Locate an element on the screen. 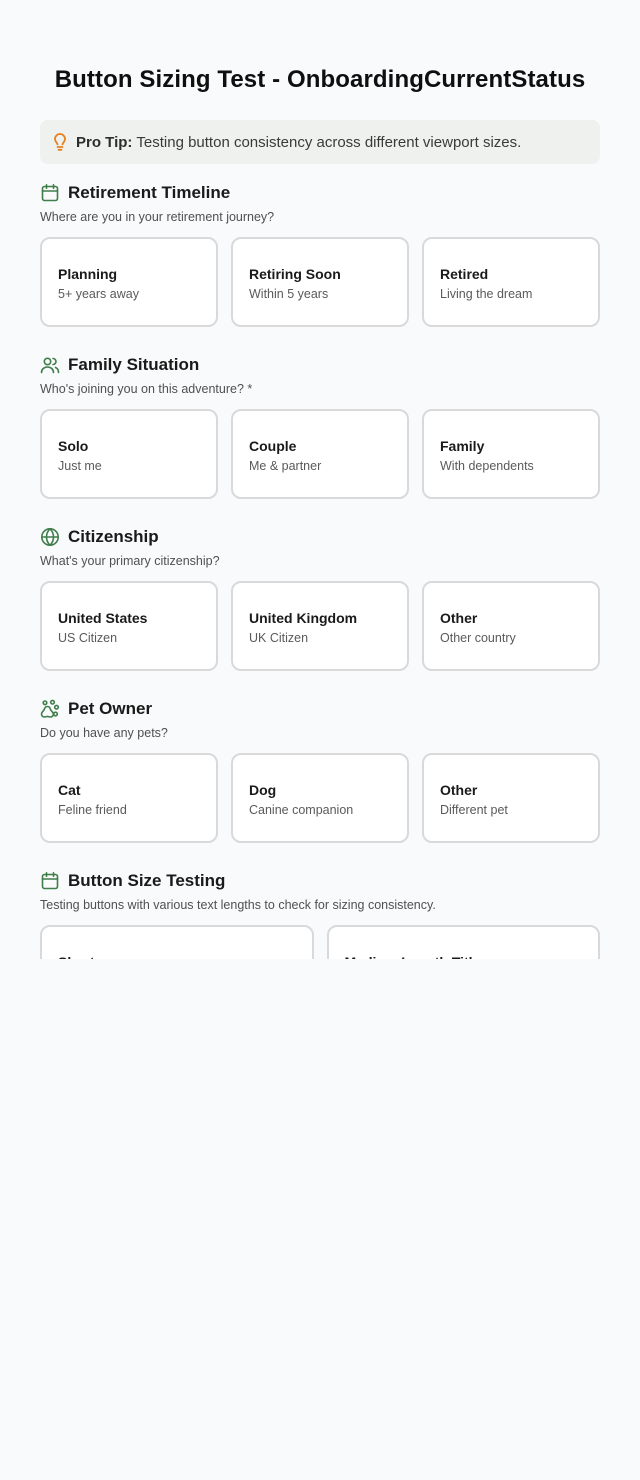 Image resolution: width=640 pixels, height=1480 pixels. option-description: With dependents is located at coordinates (487, 466).